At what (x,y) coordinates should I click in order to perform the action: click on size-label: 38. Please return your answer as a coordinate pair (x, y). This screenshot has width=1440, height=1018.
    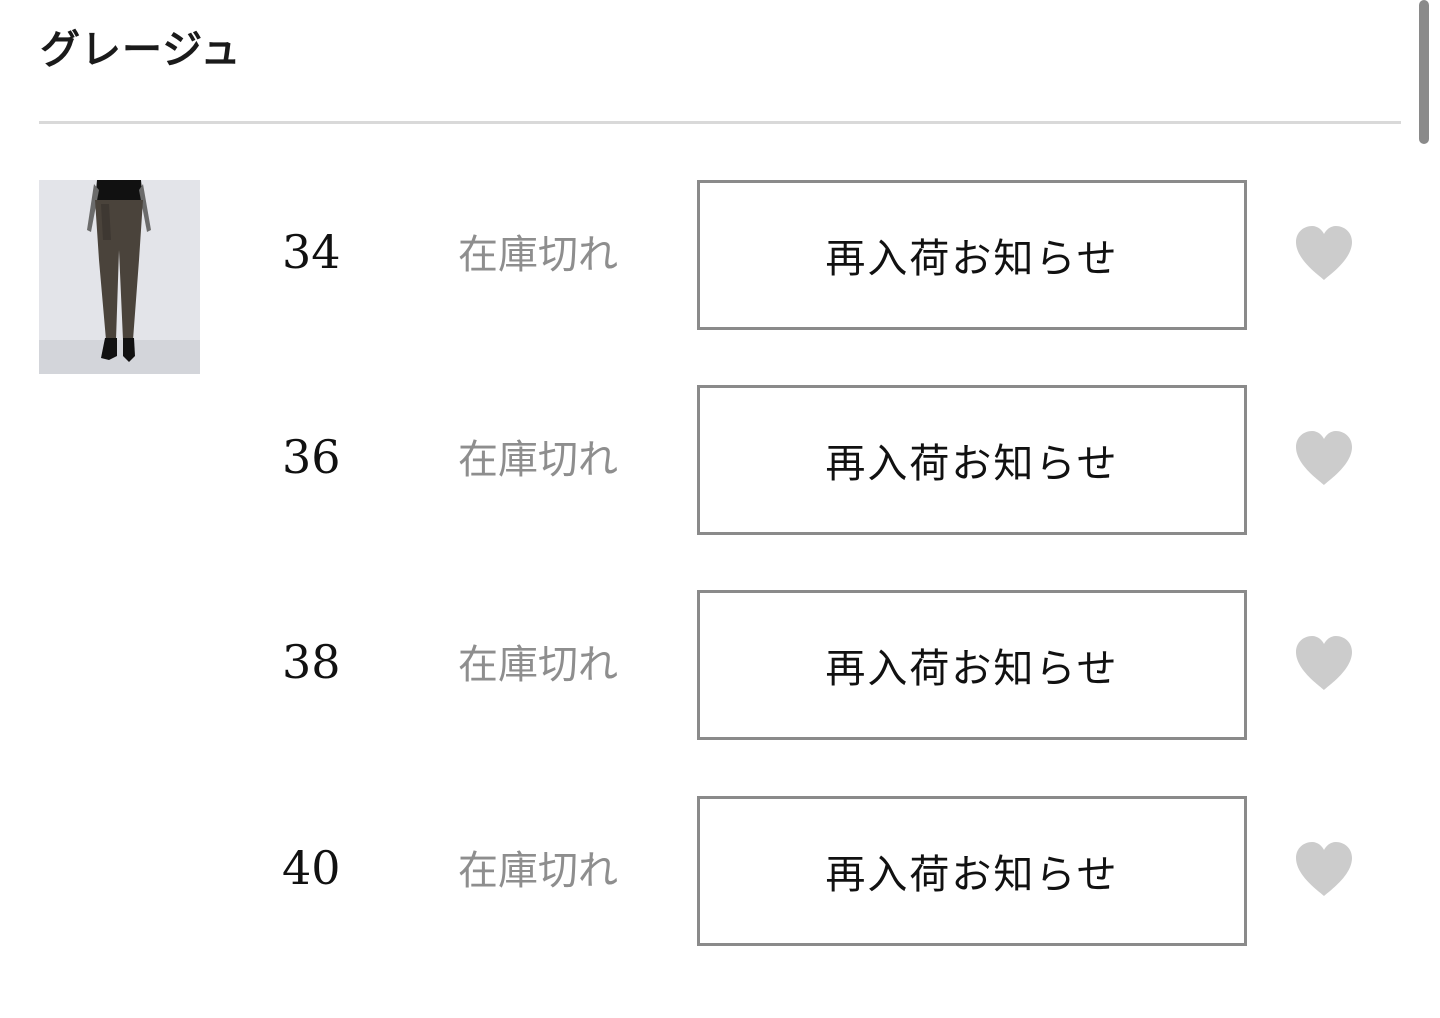
    Looking at the image, I should click on (311, 662).